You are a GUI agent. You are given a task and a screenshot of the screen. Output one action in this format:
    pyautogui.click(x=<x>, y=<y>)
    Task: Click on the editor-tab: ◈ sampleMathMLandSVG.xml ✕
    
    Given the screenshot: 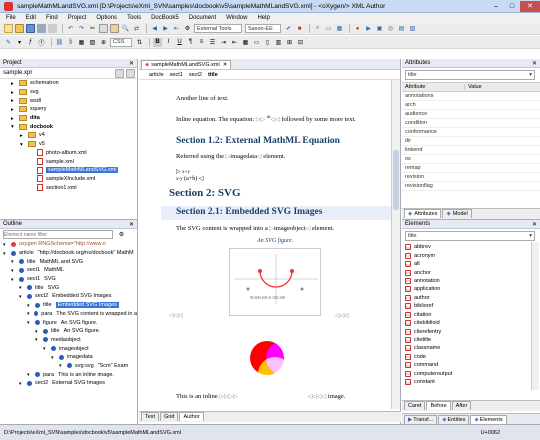 What is the action you would take?
    pyautogui.click(x=186, y=64)
    